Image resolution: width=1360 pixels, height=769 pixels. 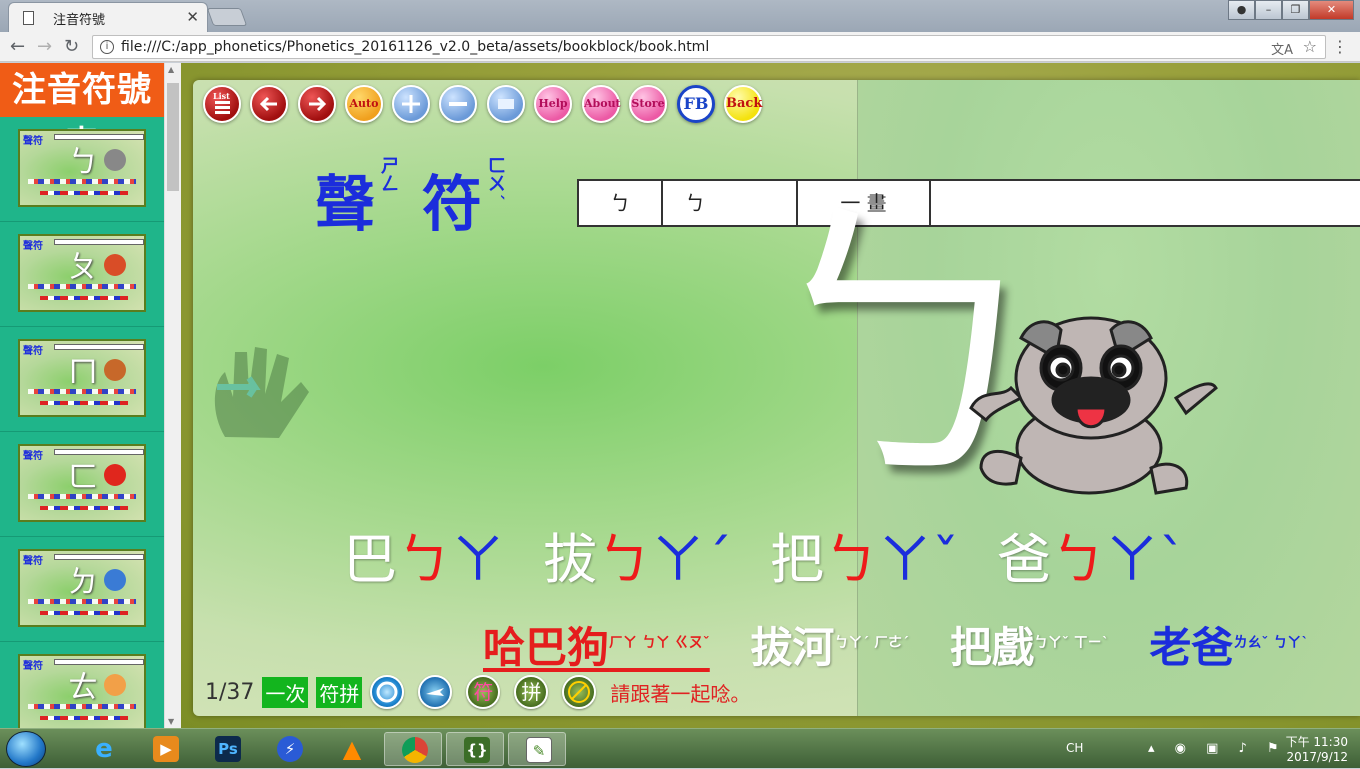 I want to click on info-icon: i, so click(x=107, y=47).